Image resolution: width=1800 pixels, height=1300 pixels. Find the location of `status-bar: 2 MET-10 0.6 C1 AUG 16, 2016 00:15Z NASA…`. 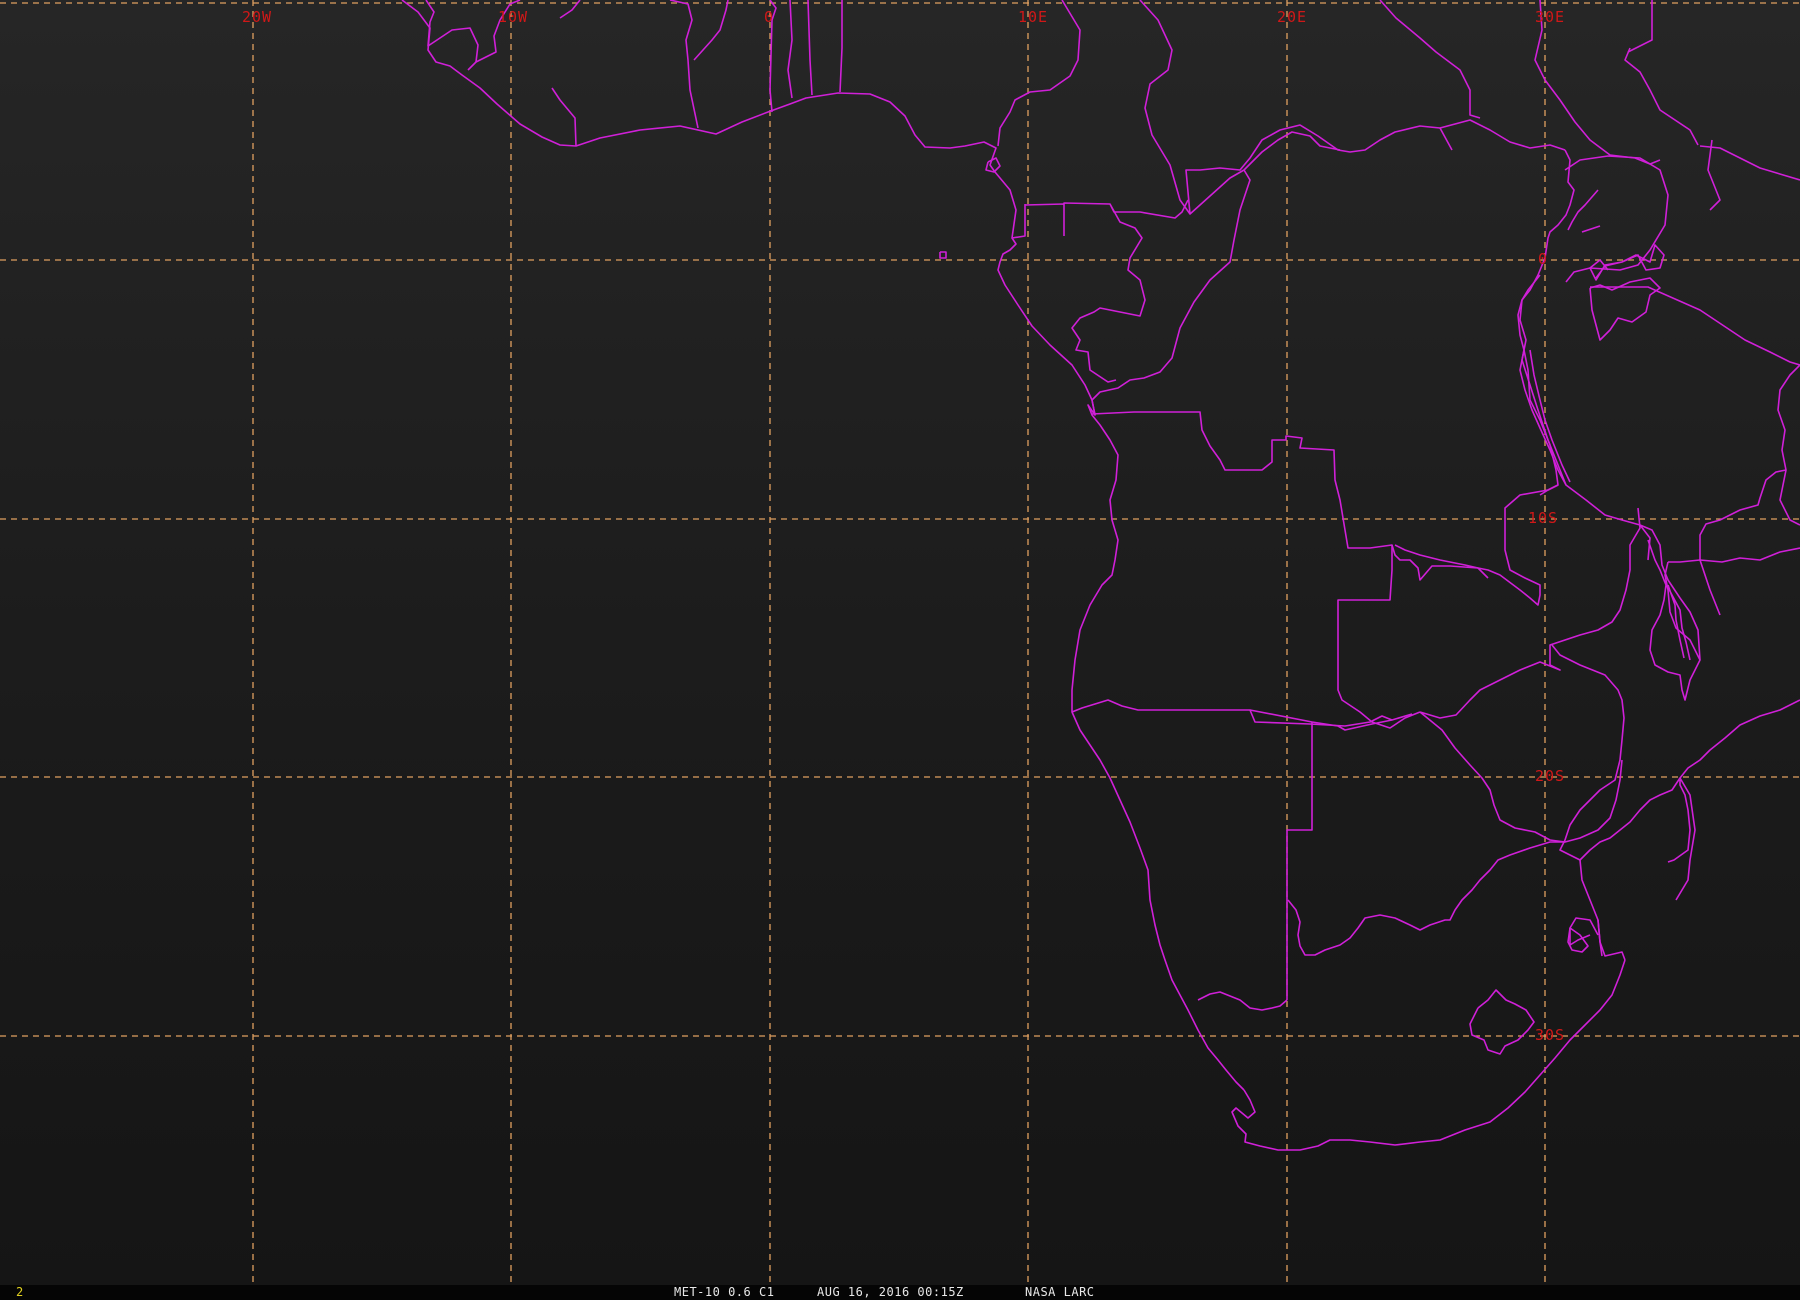

status-bar: 2 MET-10 0.6 C1 AUG 16, 2016 00:15Z NASA… is located at coordinates (900, 1292).